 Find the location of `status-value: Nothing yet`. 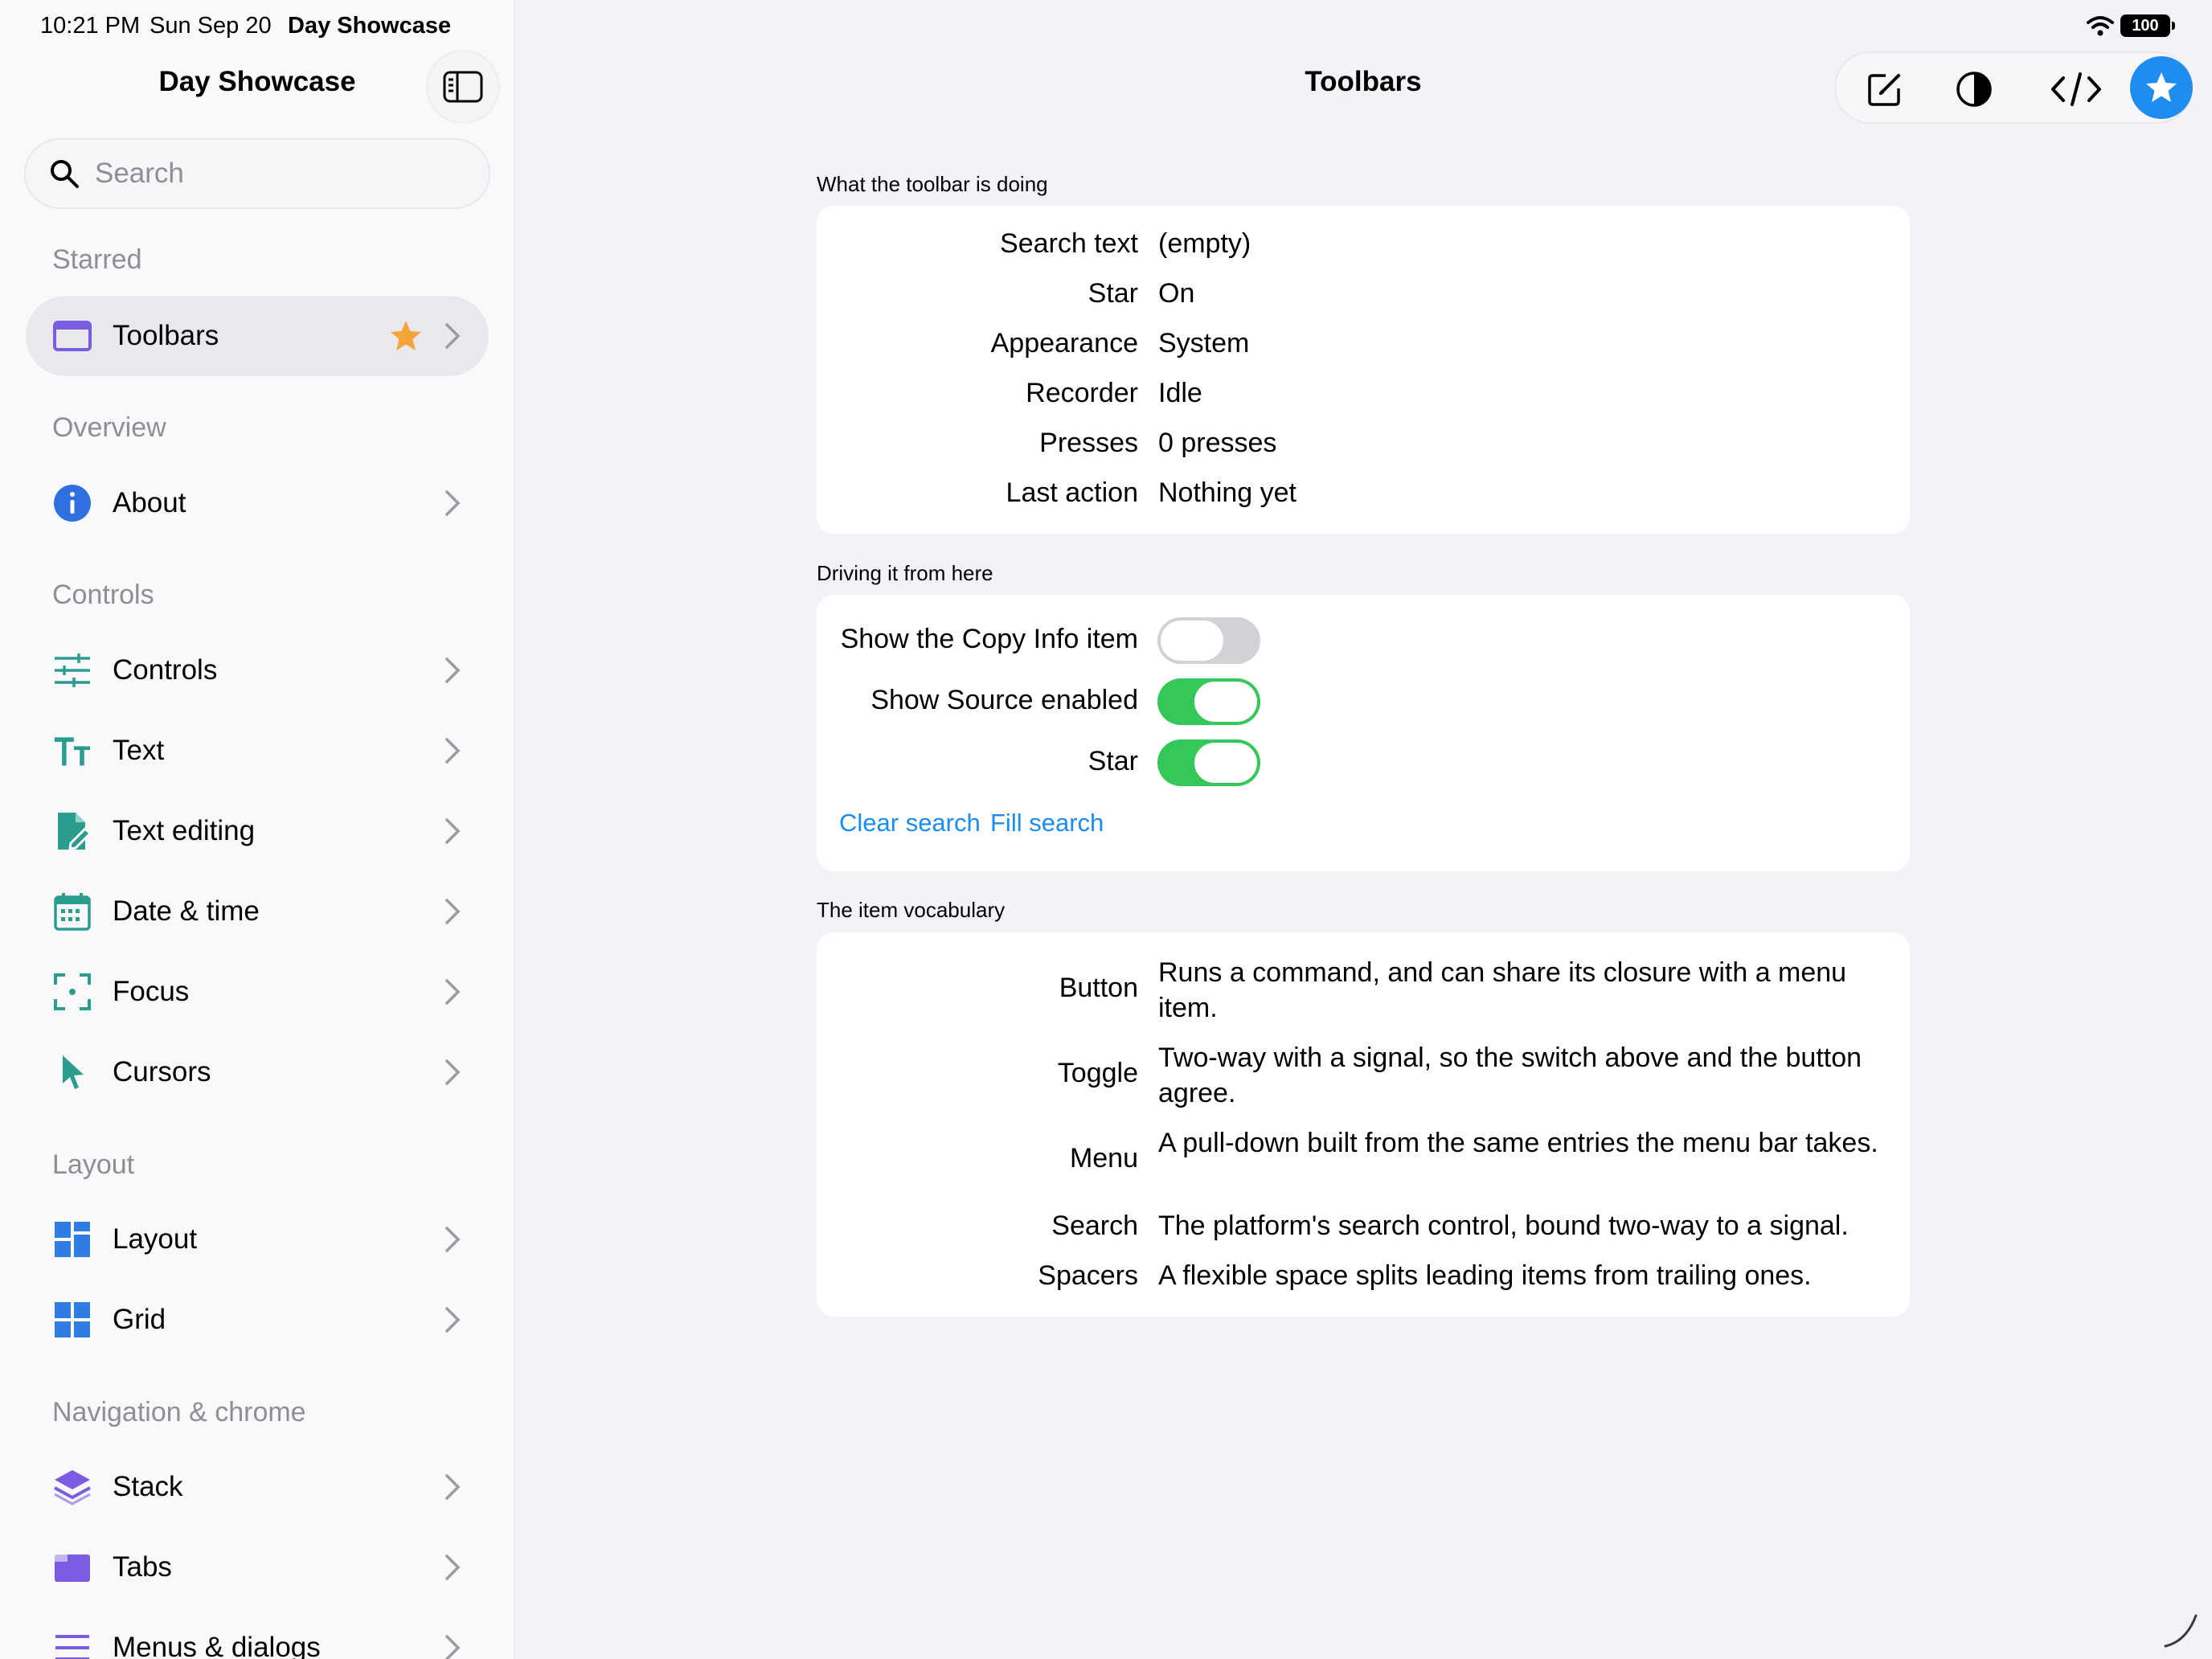

status-value: Nothing yet is located at coordinates (1227, 492).